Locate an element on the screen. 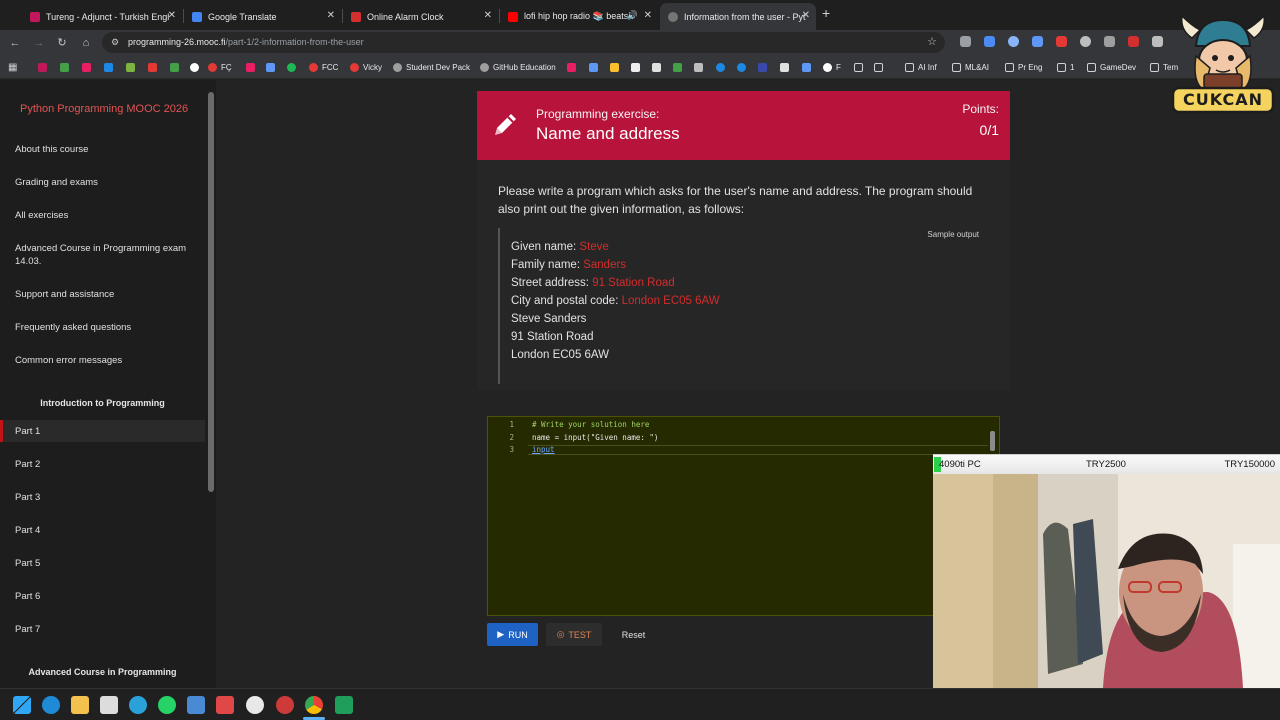 This screenshot has width=1280, height=720. sidebar-item-grading: Grading and exams is located at coordinates (56, 182).